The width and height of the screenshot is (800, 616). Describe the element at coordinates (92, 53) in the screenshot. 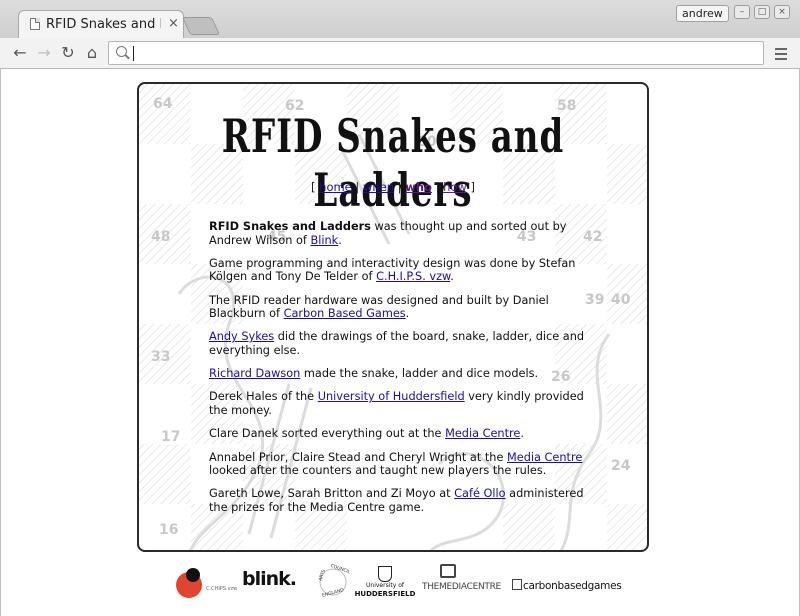

I see `home-icon: ⌂` at that location.